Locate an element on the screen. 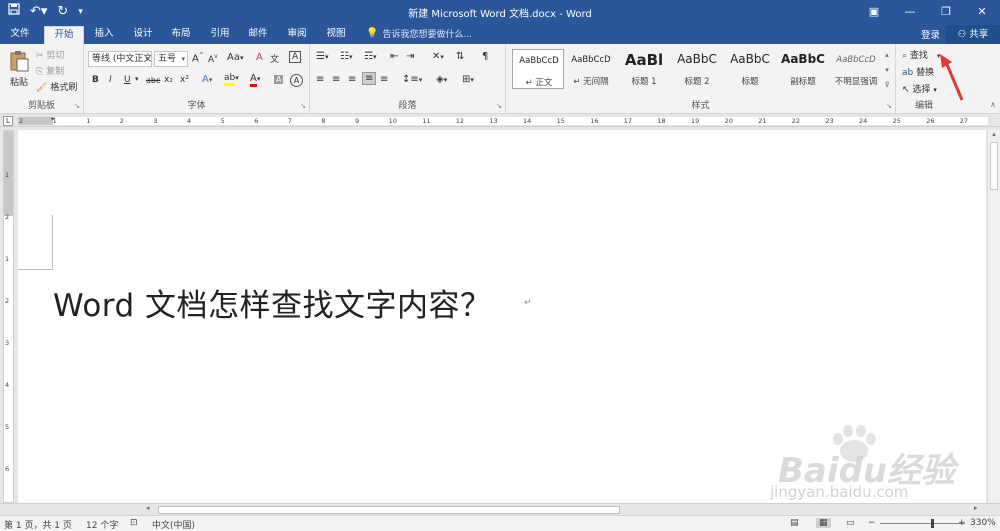  font-launcher-icon: ↘ is located at coordinates (303, 106).